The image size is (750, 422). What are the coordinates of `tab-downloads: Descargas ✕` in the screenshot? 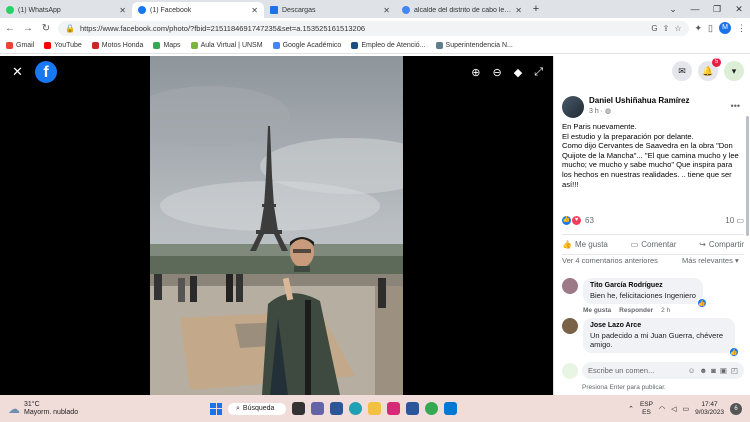 It's located at (330, 10).